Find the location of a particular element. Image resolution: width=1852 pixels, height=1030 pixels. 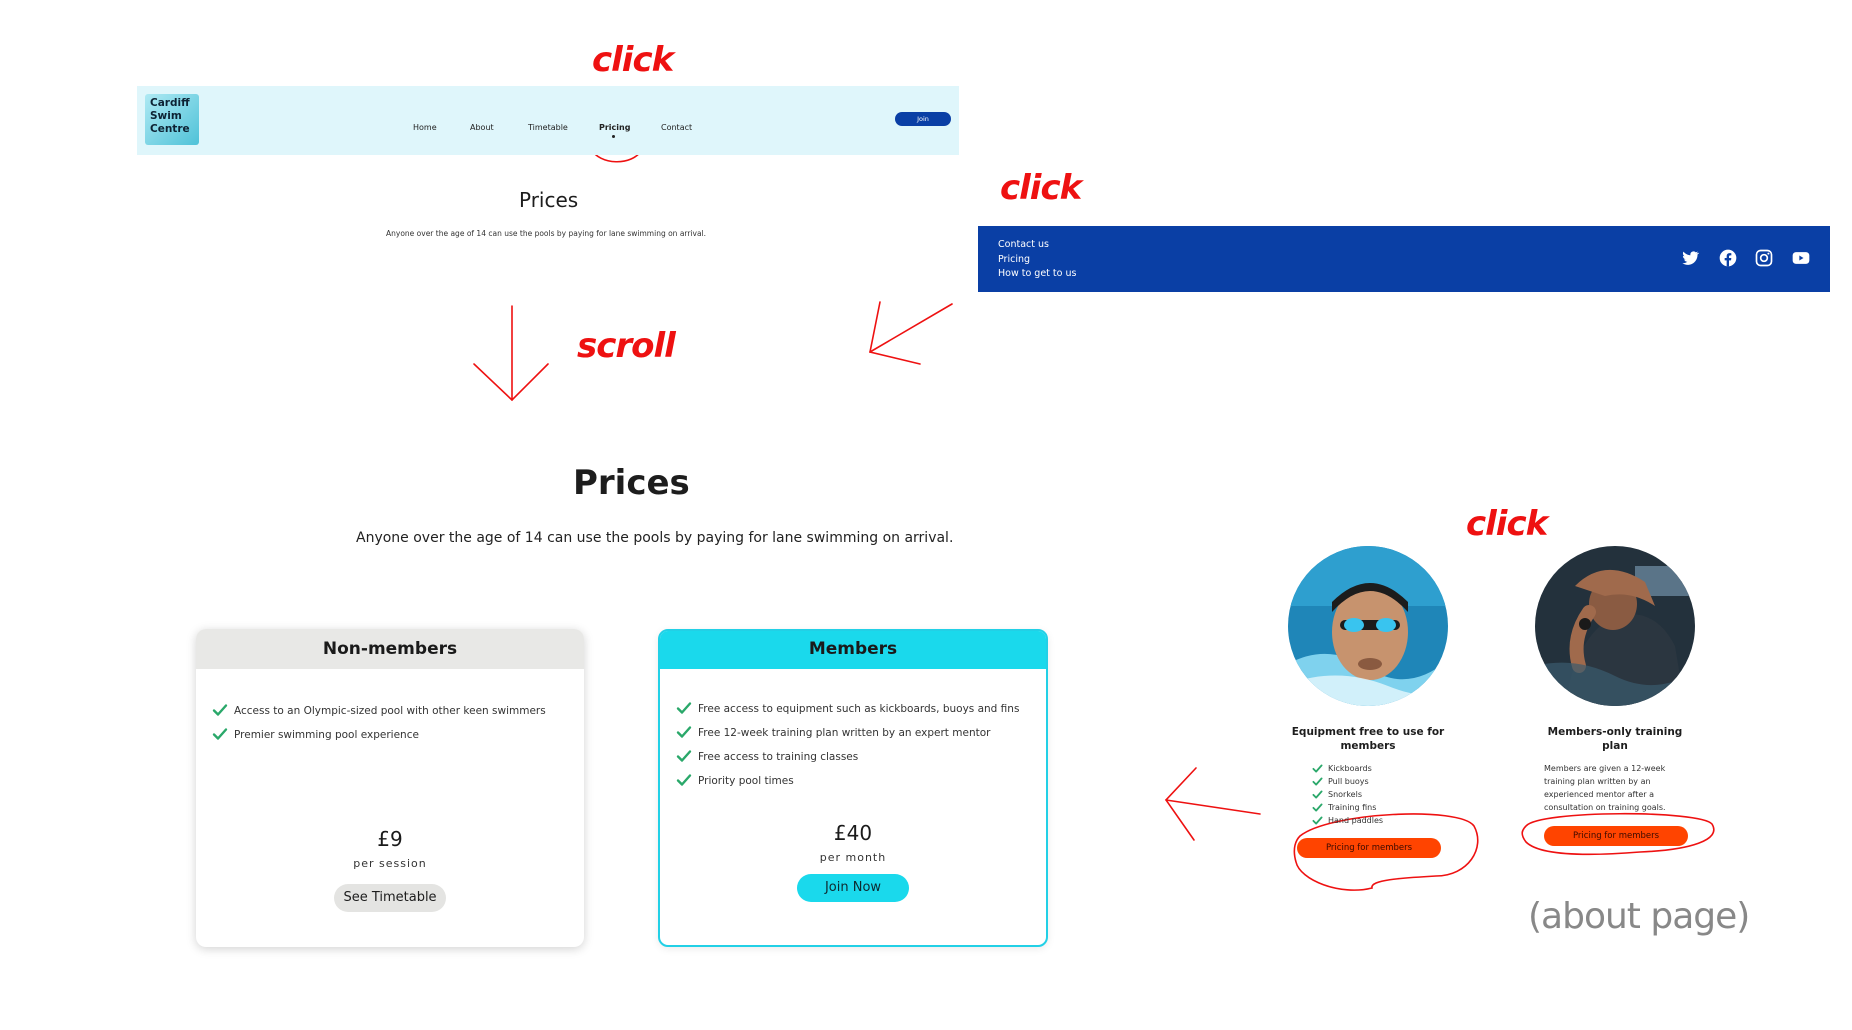

footer-link-directions: How to get to us is located at coordinates (1037, 273).